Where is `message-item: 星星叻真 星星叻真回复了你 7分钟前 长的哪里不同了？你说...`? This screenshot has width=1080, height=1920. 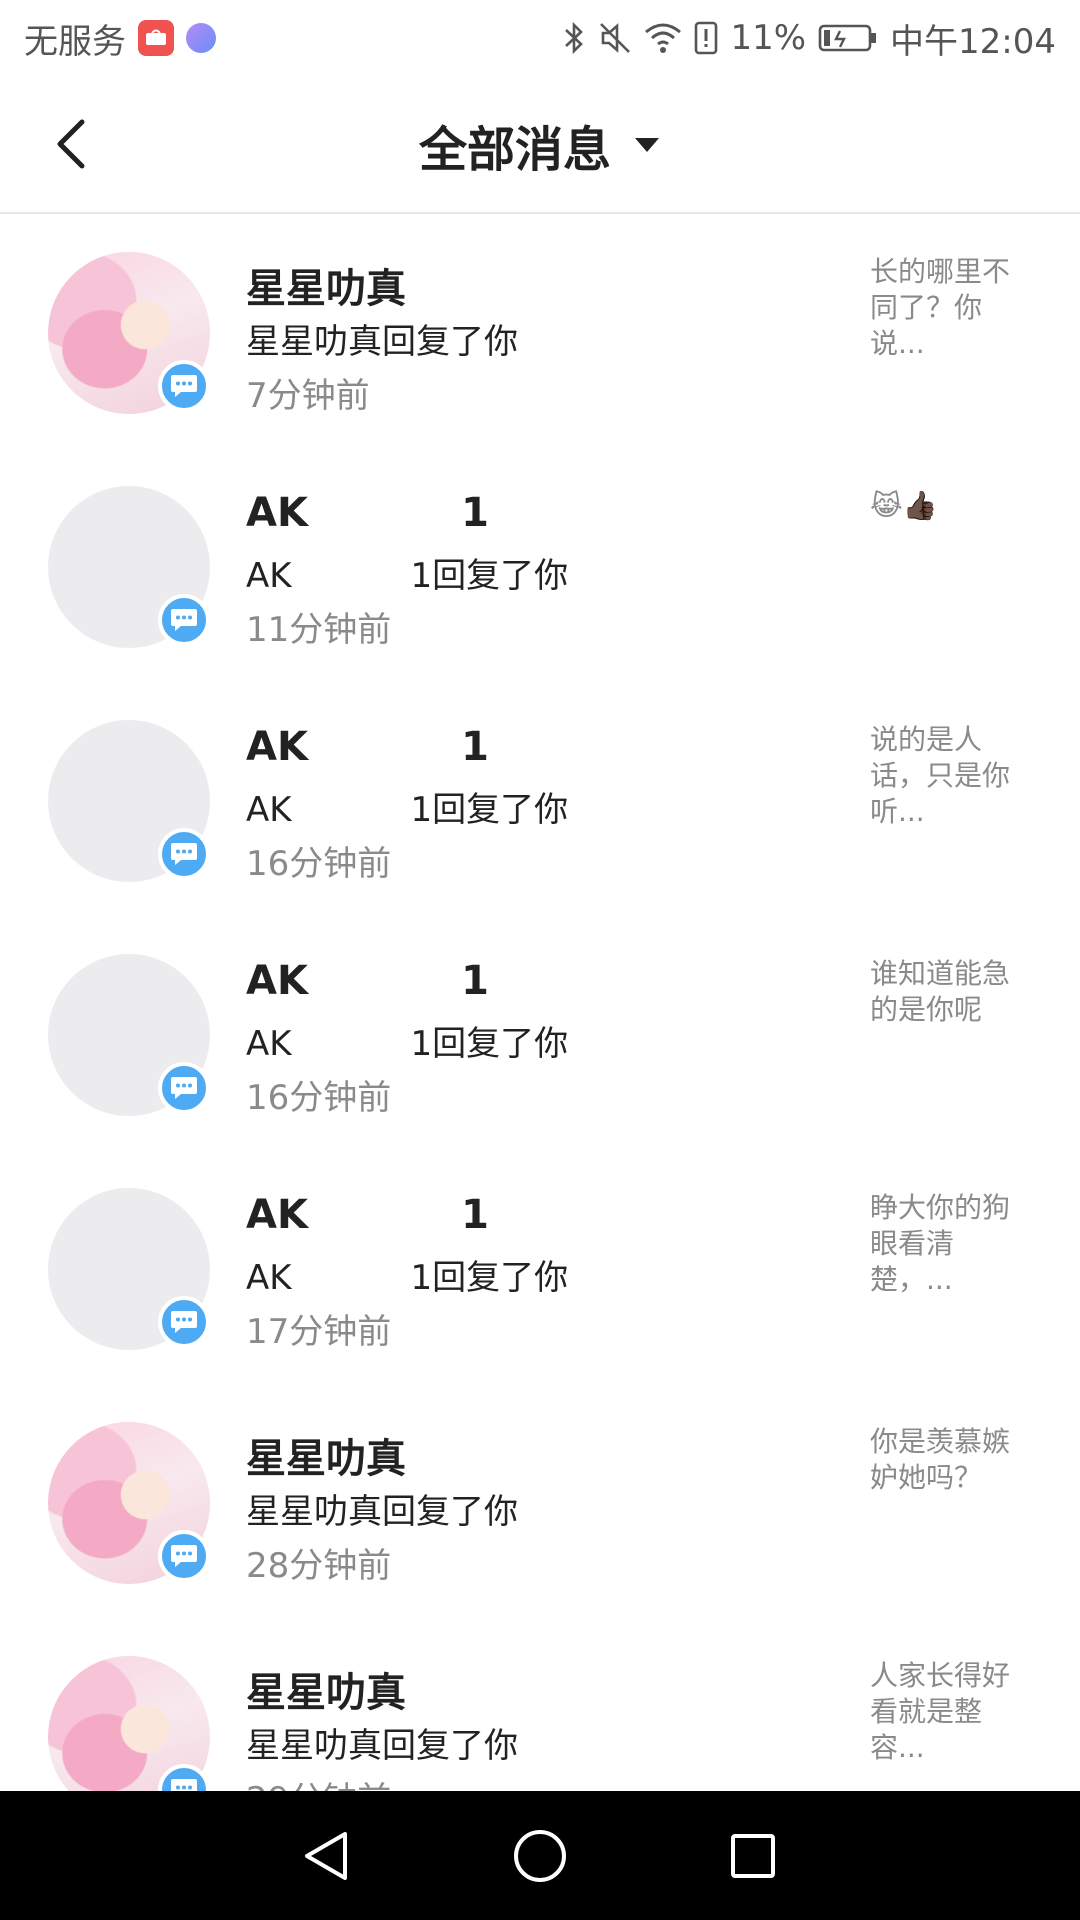
message-item: 星星叻真 星星叻真回复了你 7分钟前 长的哪里不同了？你说... is located at coordinates (540, 333).